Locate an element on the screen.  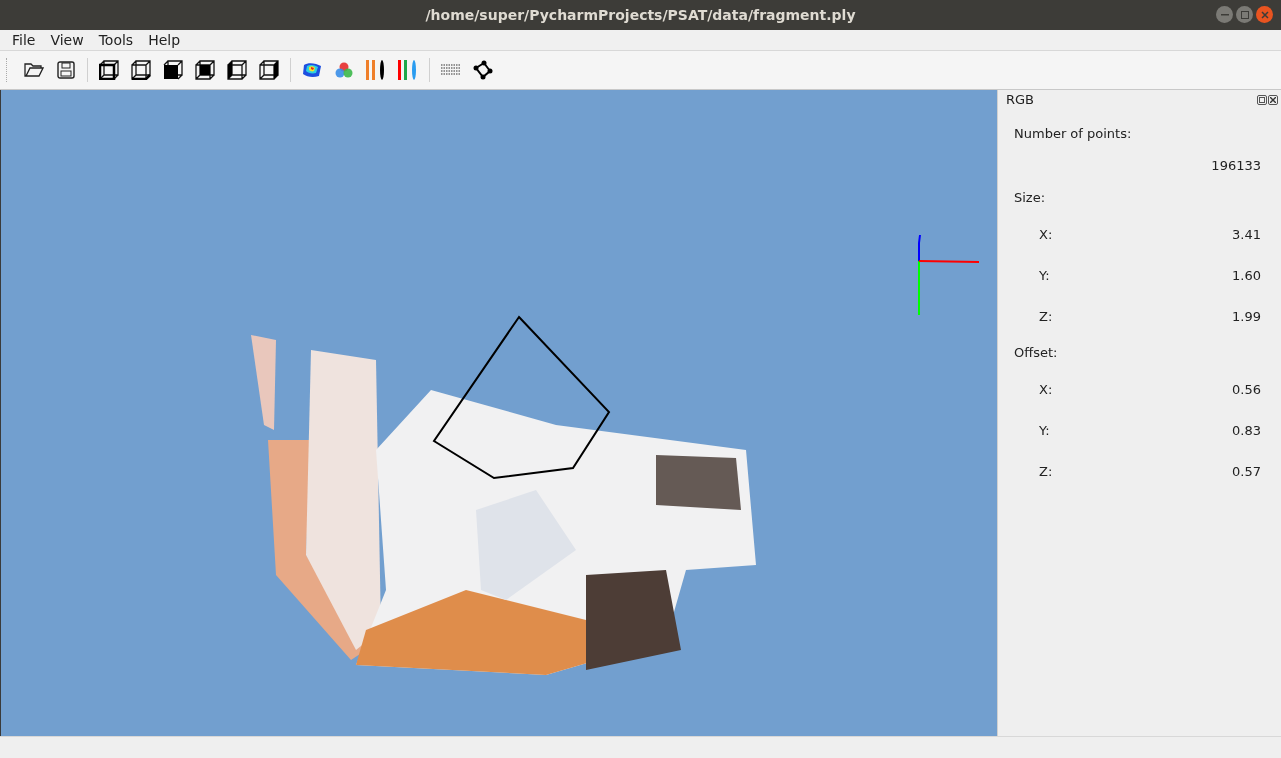
value-text: 0.56 is located at coordinates (1246, 389).